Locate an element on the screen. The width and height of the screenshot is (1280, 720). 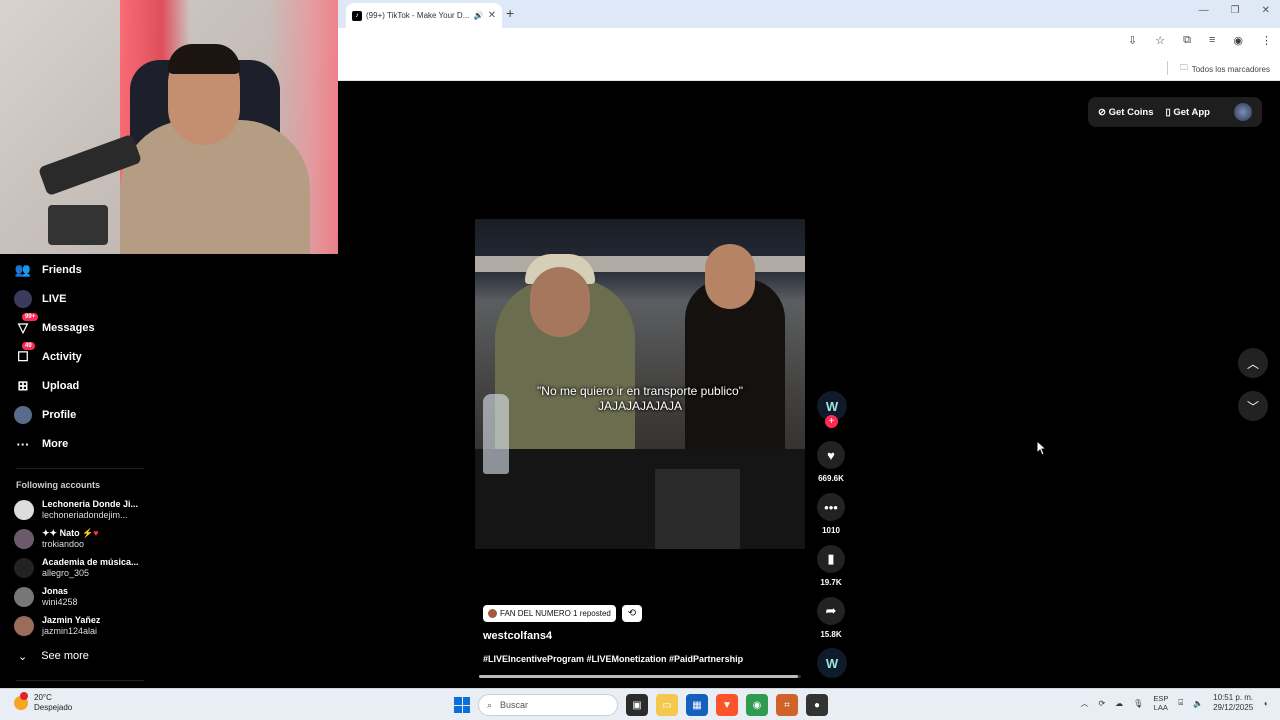
account-name: Jonas is located at coordinates (55, 591).